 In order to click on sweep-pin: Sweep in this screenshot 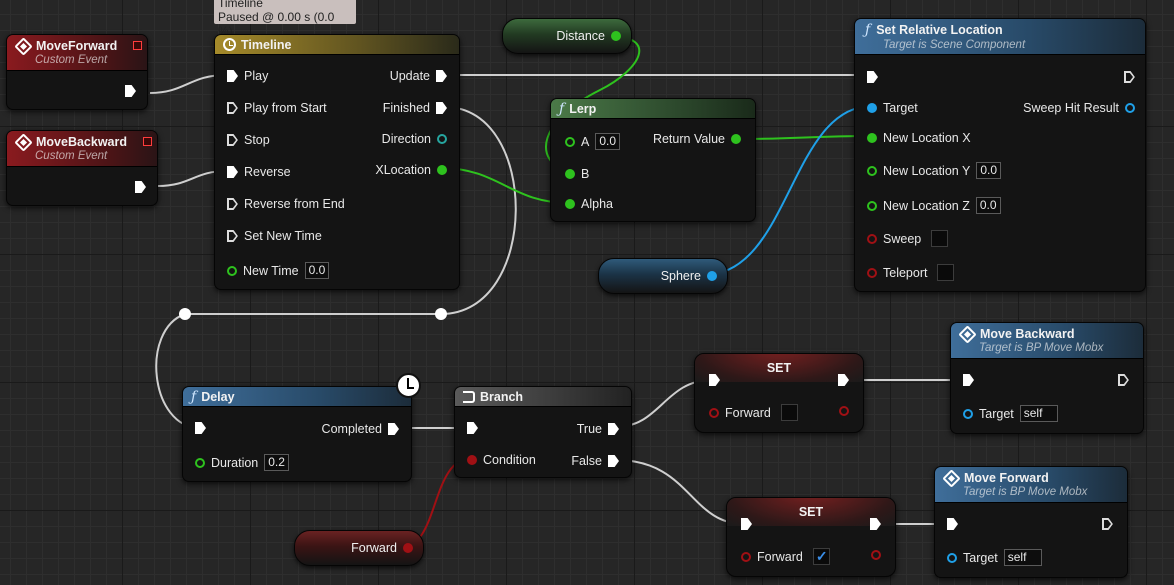, I will do `click(908, 238)`.